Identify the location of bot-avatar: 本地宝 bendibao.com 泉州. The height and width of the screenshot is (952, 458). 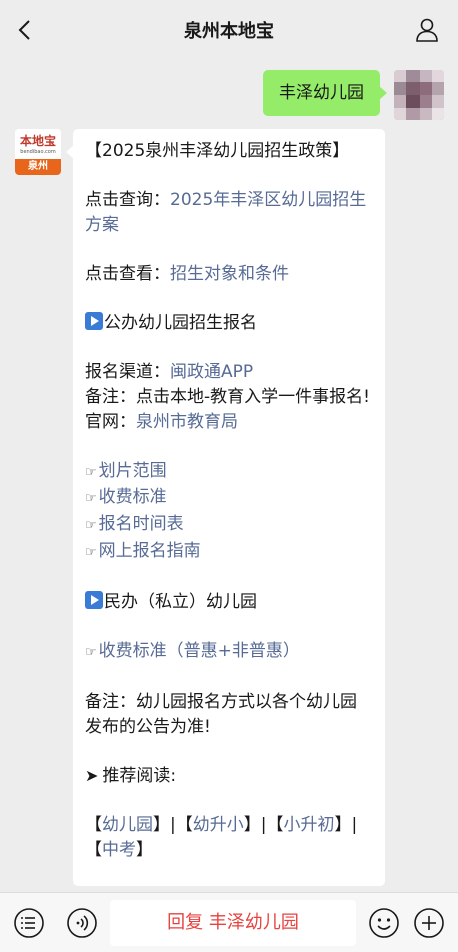
(38, 152).